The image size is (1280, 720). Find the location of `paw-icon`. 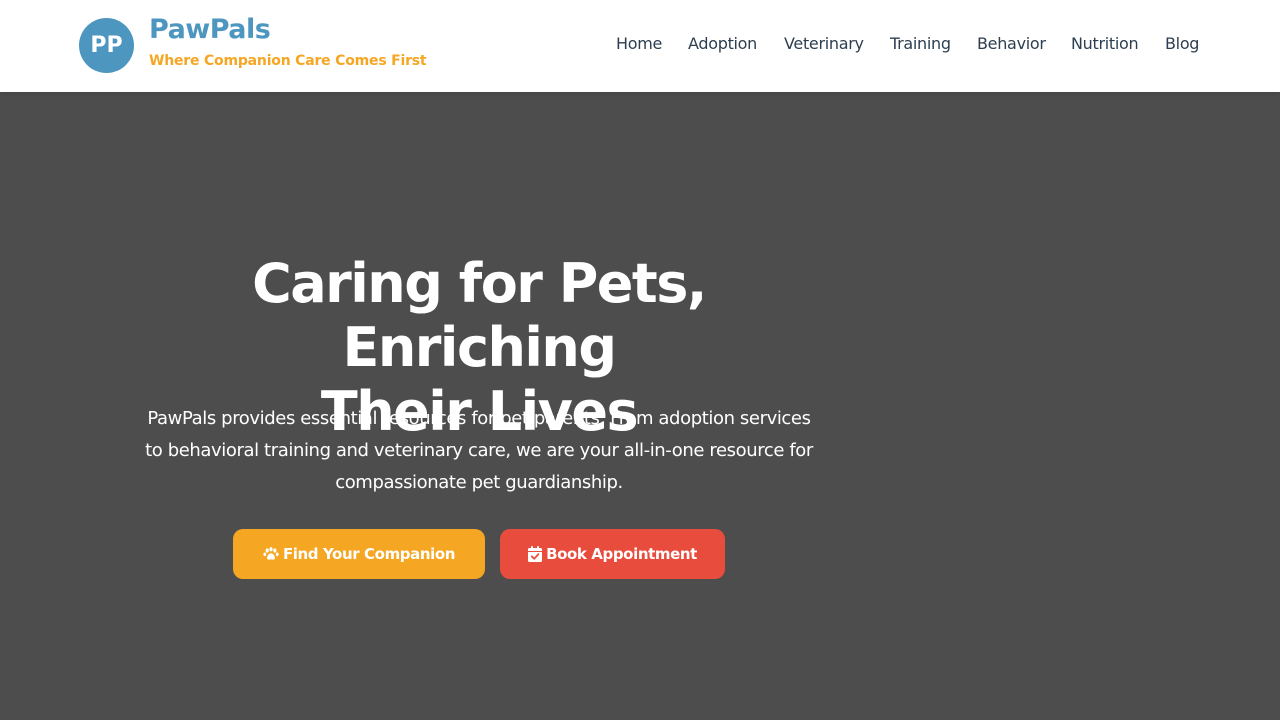

paw-icon is located at coordinates (271, 553).